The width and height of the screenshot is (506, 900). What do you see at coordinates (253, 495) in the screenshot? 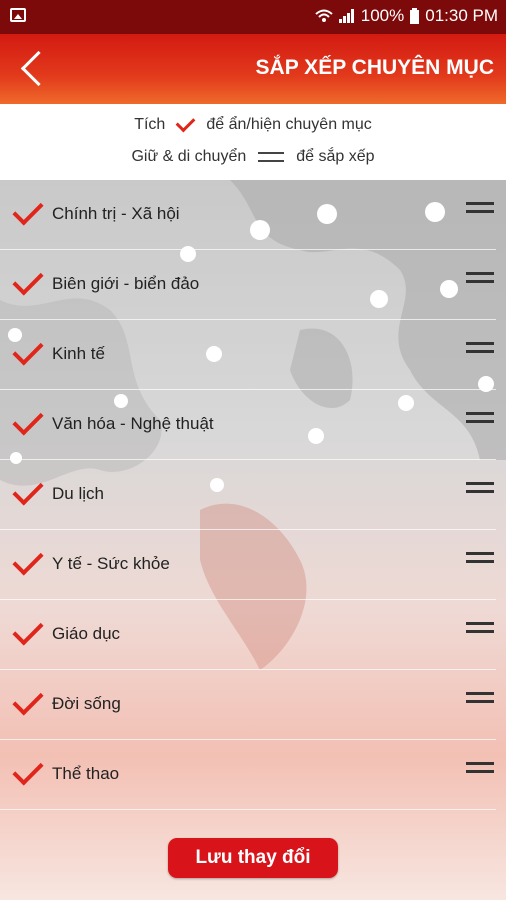
I see `category-row: Du lịch` at bounding box center [253, 495].